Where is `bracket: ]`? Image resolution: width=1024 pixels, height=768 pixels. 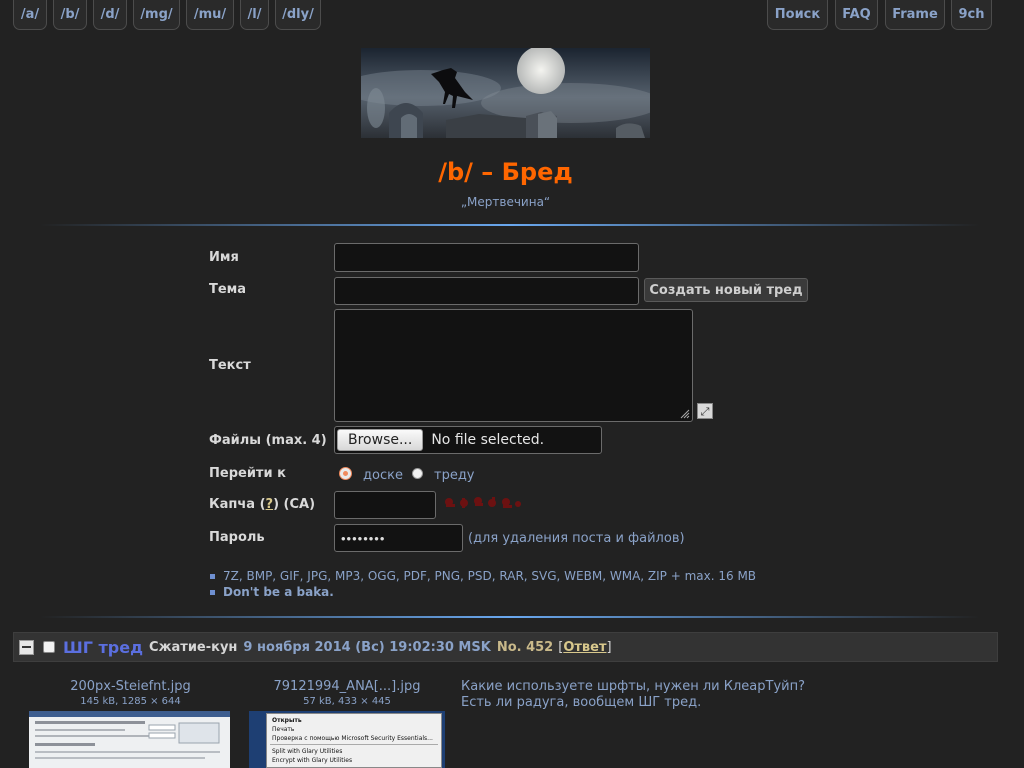
bracket: ] is located at coordinates (609, 647).